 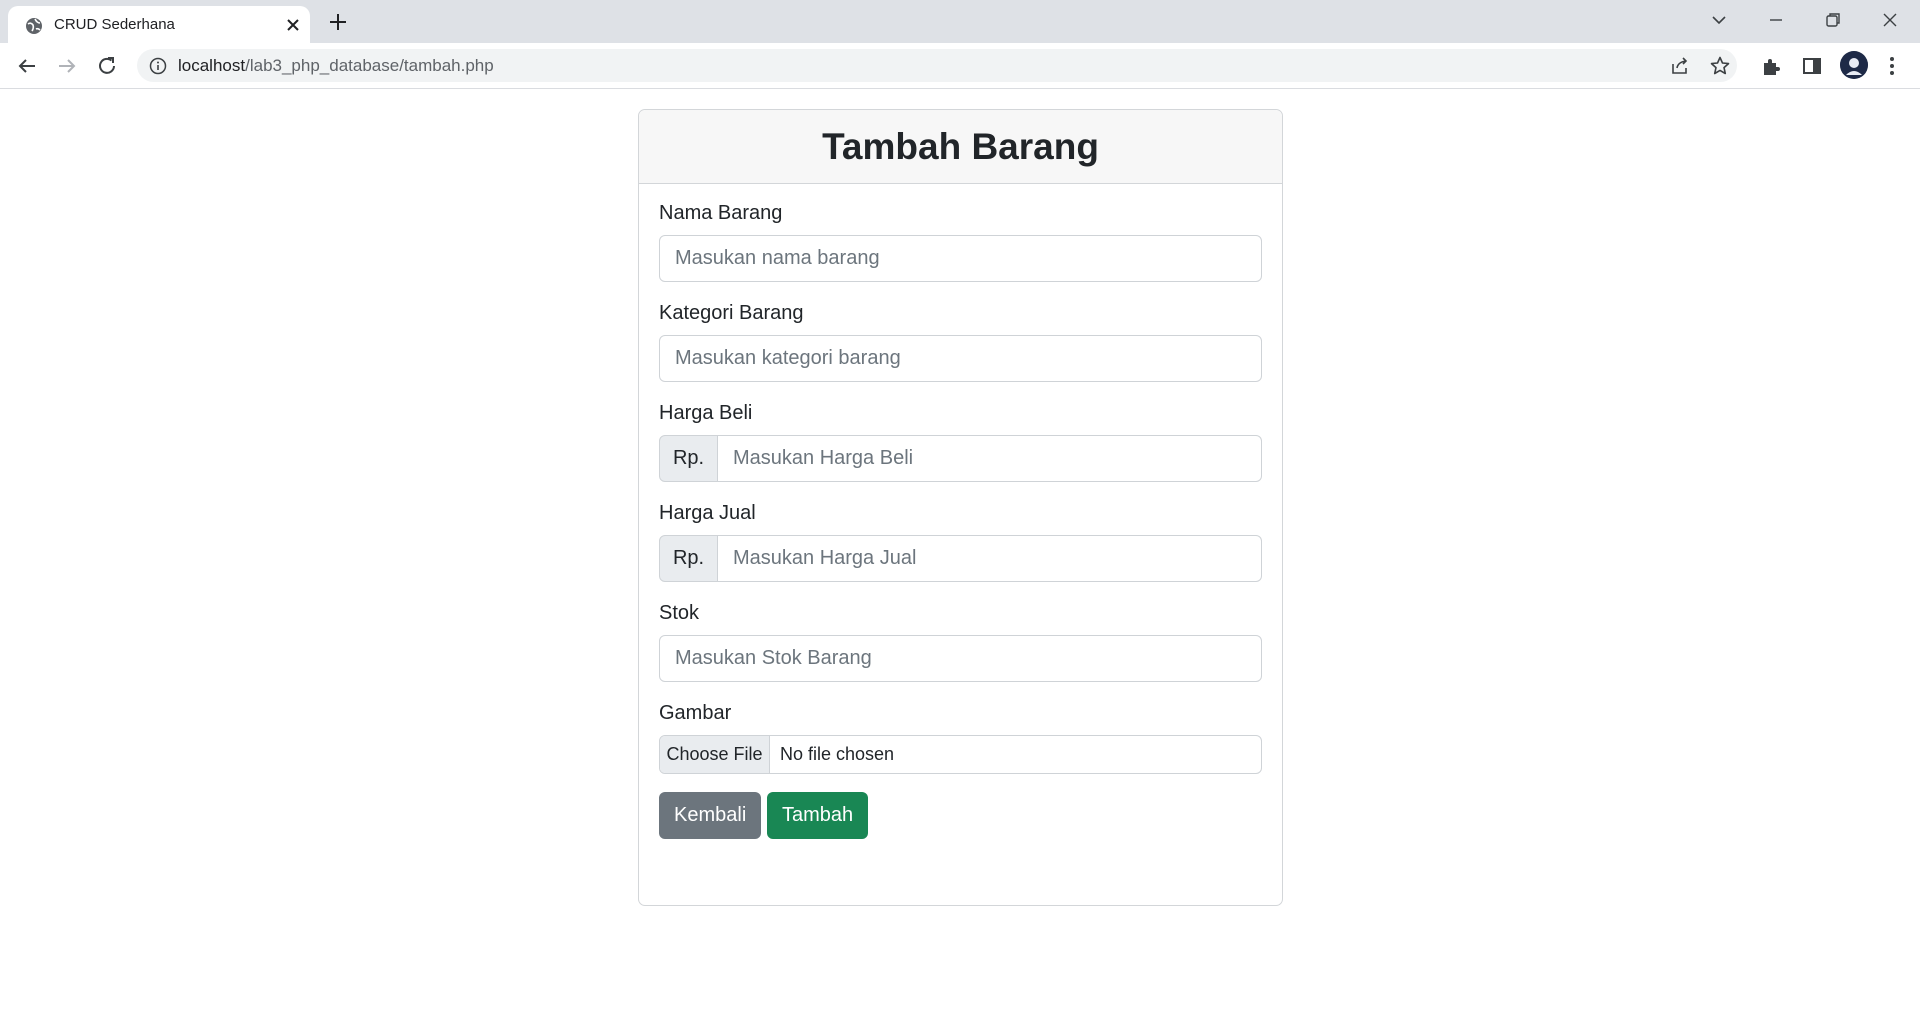 What do you see at coordinates (1833, 20) in the screenshot?
I see `restore-icon` at bounding box center [1833, 20].